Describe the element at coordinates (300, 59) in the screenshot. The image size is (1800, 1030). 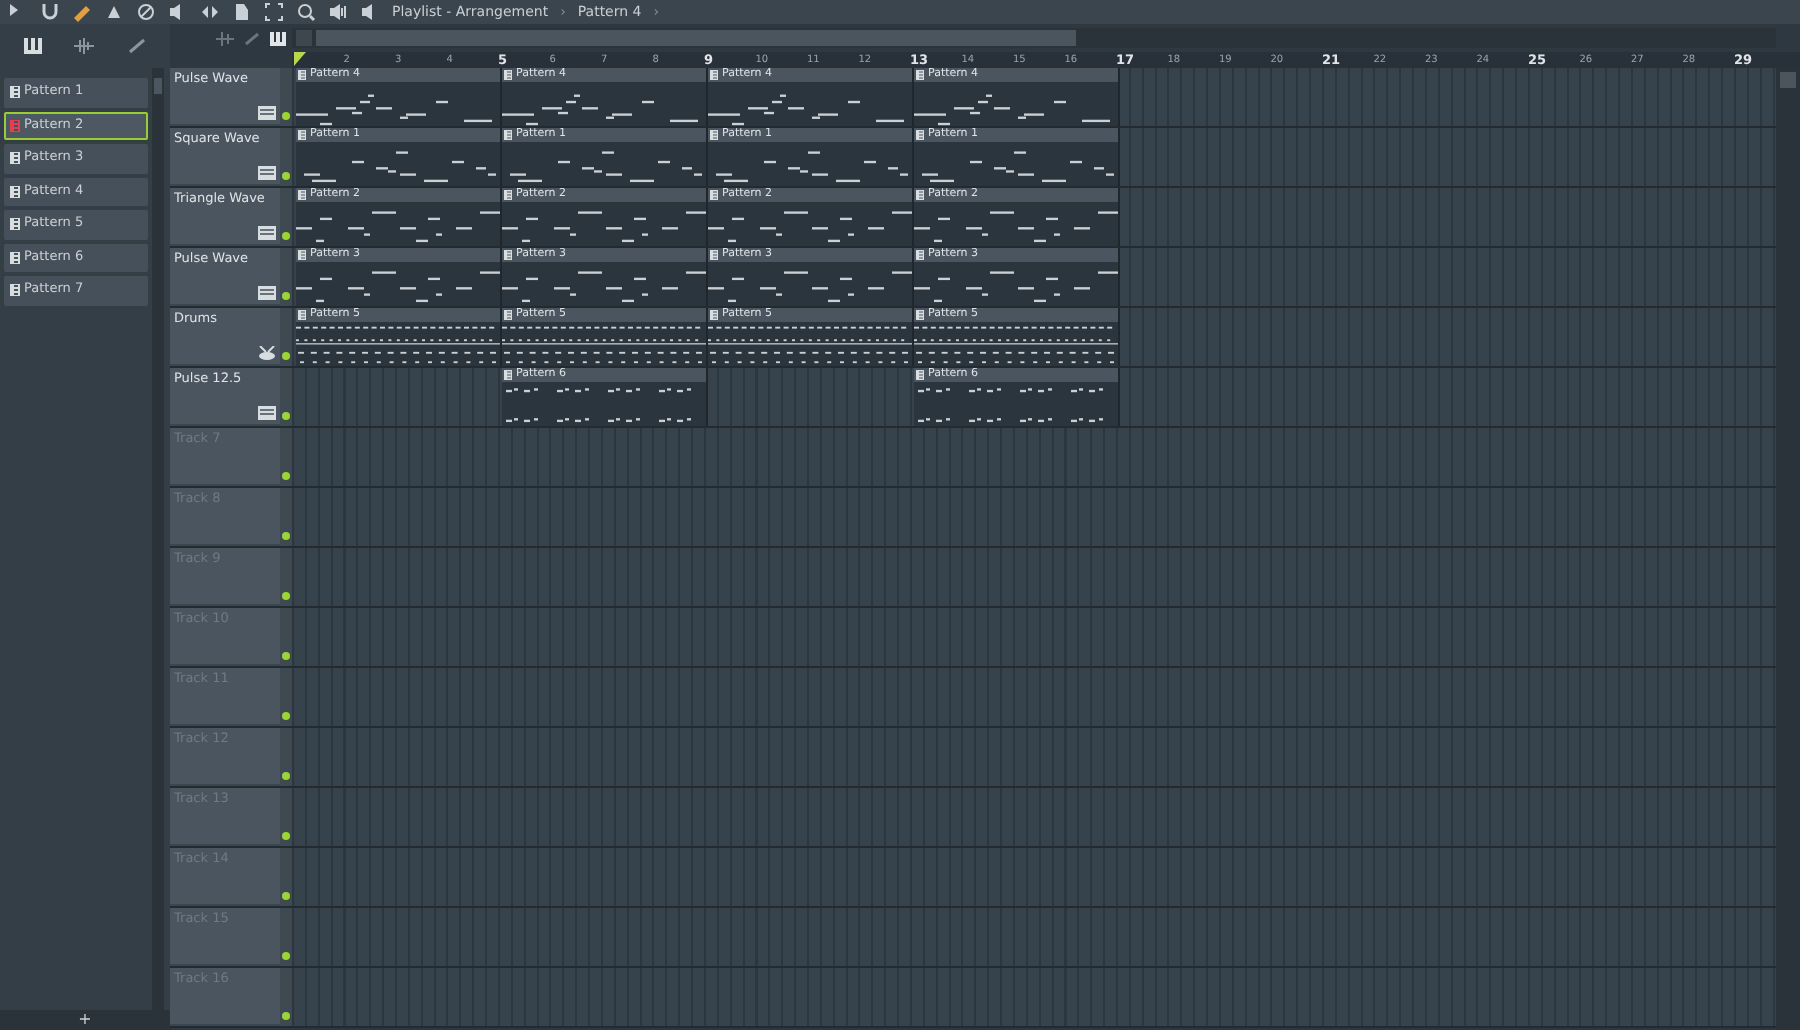
I see `playhead-marker-icon` at that location.